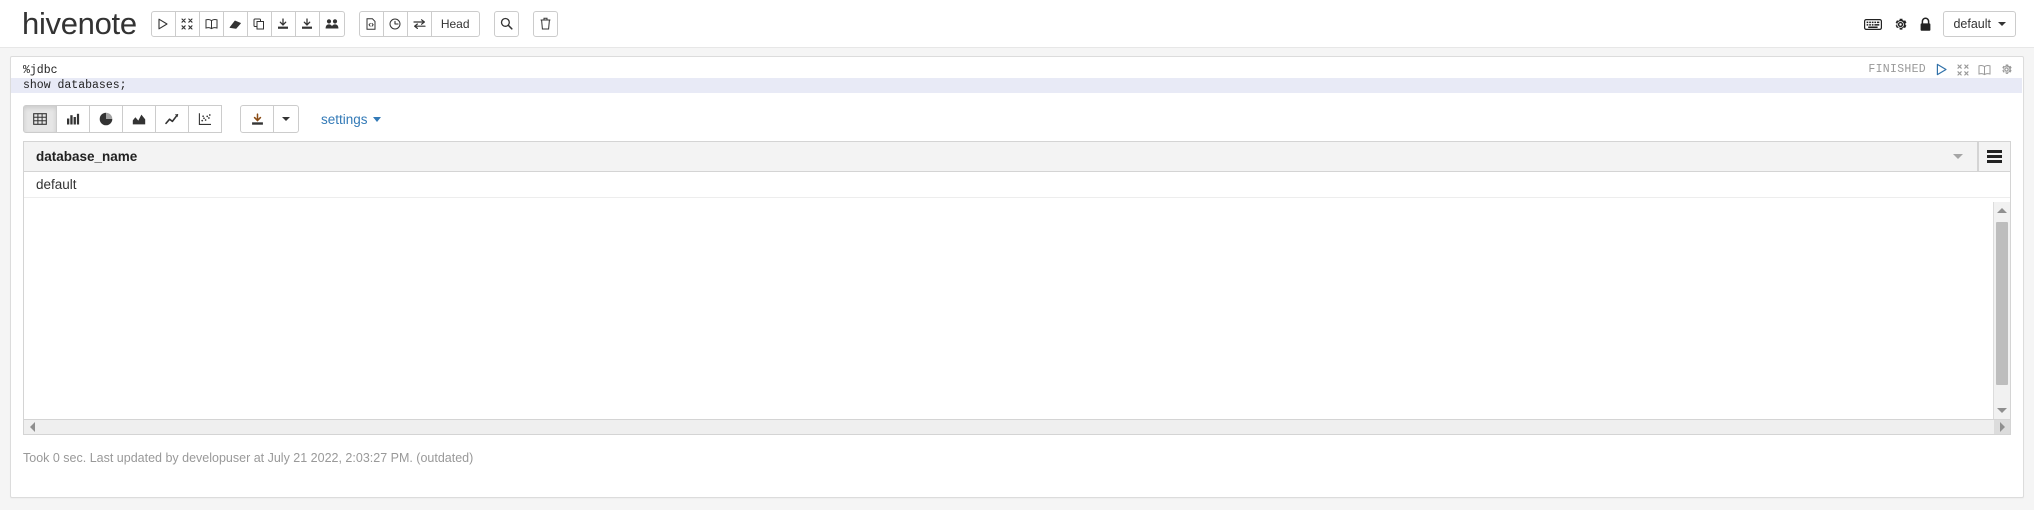 This screenshot has height=510, width=2034. I want to click on personalized-mode-button, so click(331, 23).